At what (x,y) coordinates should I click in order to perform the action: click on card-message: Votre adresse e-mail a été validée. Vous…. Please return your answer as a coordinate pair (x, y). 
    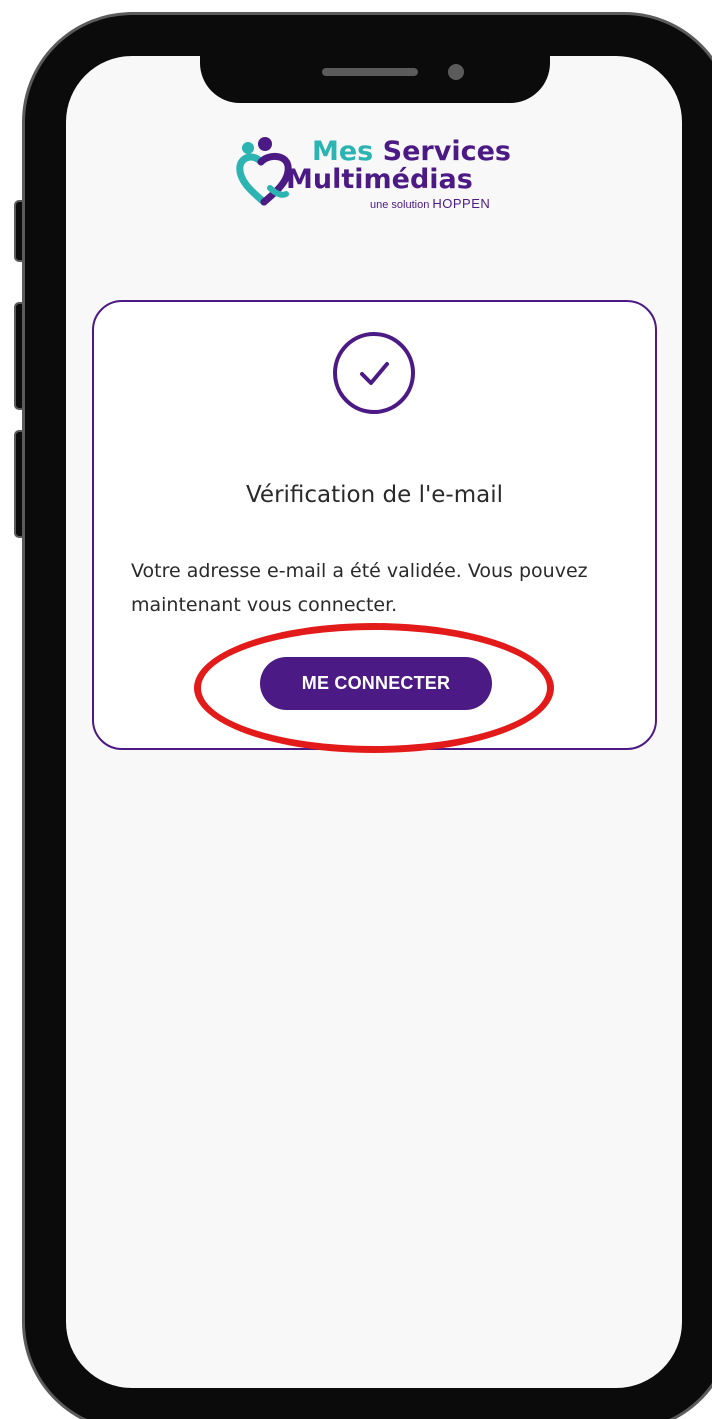
    Looking at the image, I should click on (359, 588).